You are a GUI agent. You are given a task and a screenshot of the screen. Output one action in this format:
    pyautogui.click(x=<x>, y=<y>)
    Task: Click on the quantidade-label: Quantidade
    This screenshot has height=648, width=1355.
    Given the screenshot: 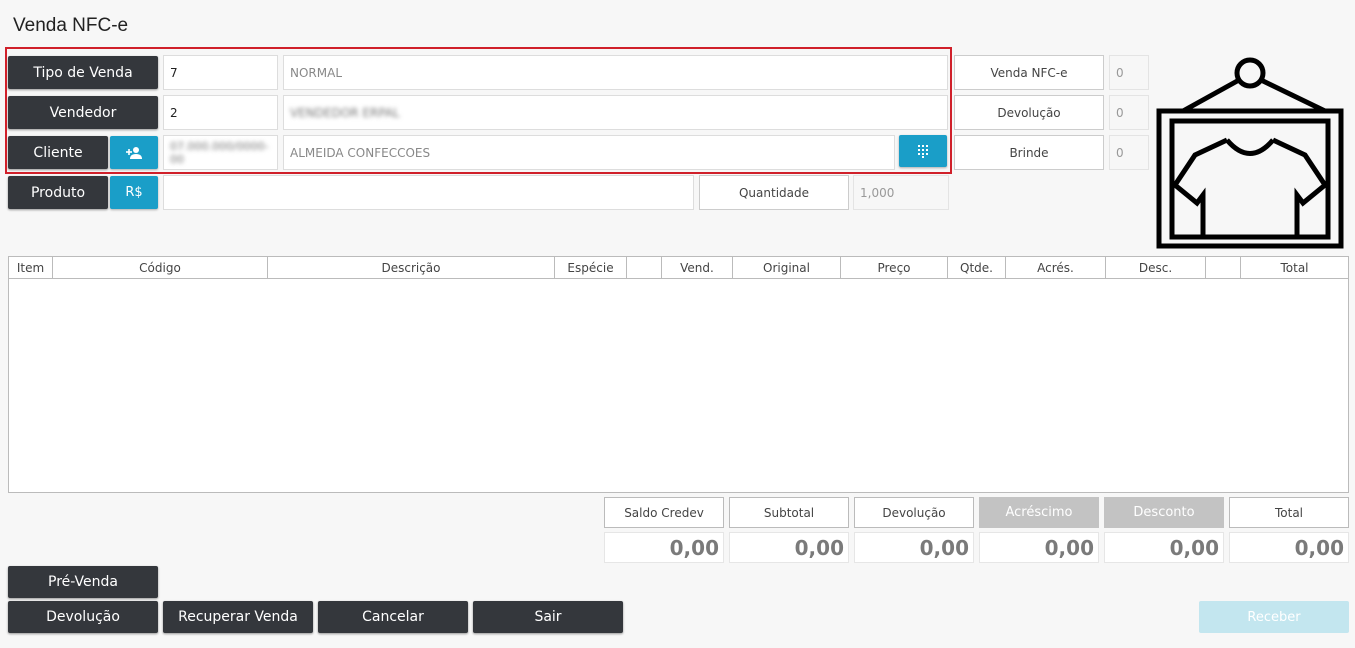 What is the action you would take?
    pyautogui.click(x=774, y=192)
    